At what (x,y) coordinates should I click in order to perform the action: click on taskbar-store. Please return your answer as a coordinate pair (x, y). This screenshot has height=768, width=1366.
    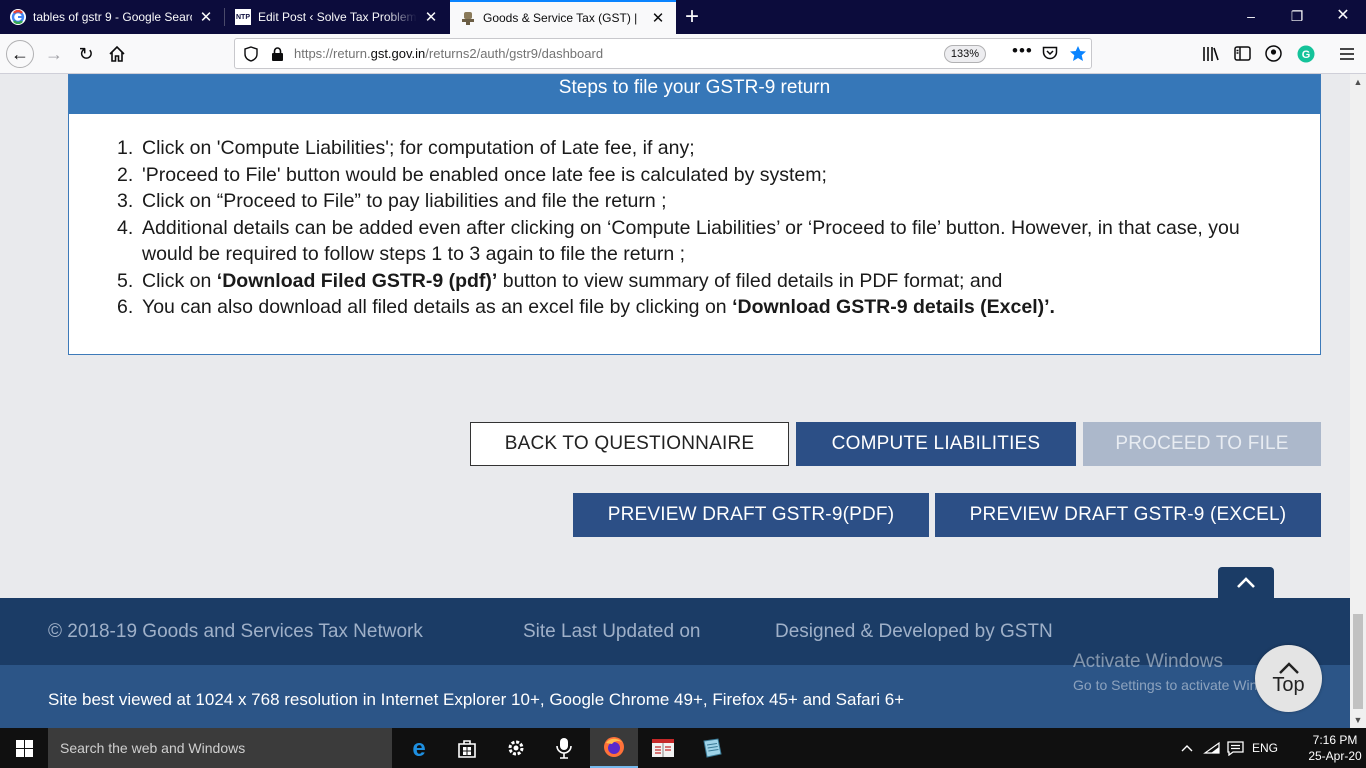
    Looking at the image, I should click on (467, 748).